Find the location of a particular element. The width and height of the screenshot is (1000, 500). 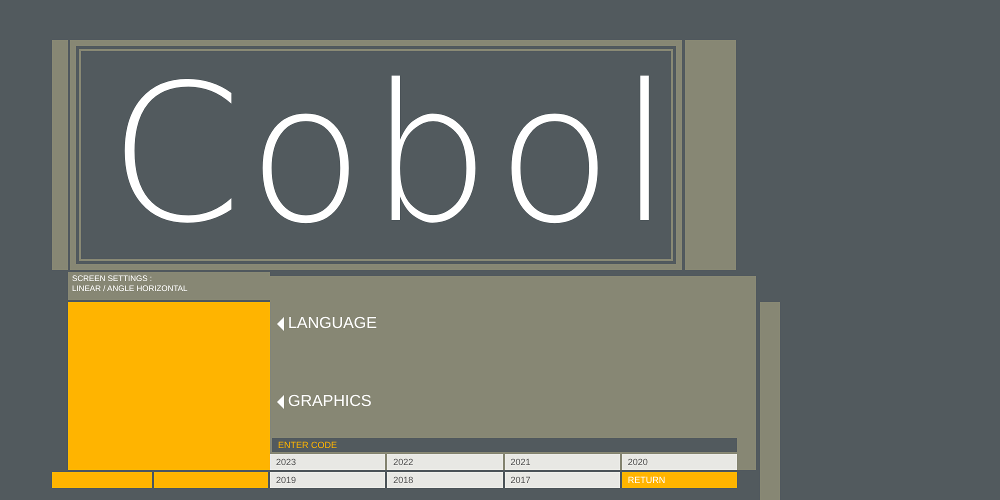

year-key: 2023 is located at coordinates (328, 462).